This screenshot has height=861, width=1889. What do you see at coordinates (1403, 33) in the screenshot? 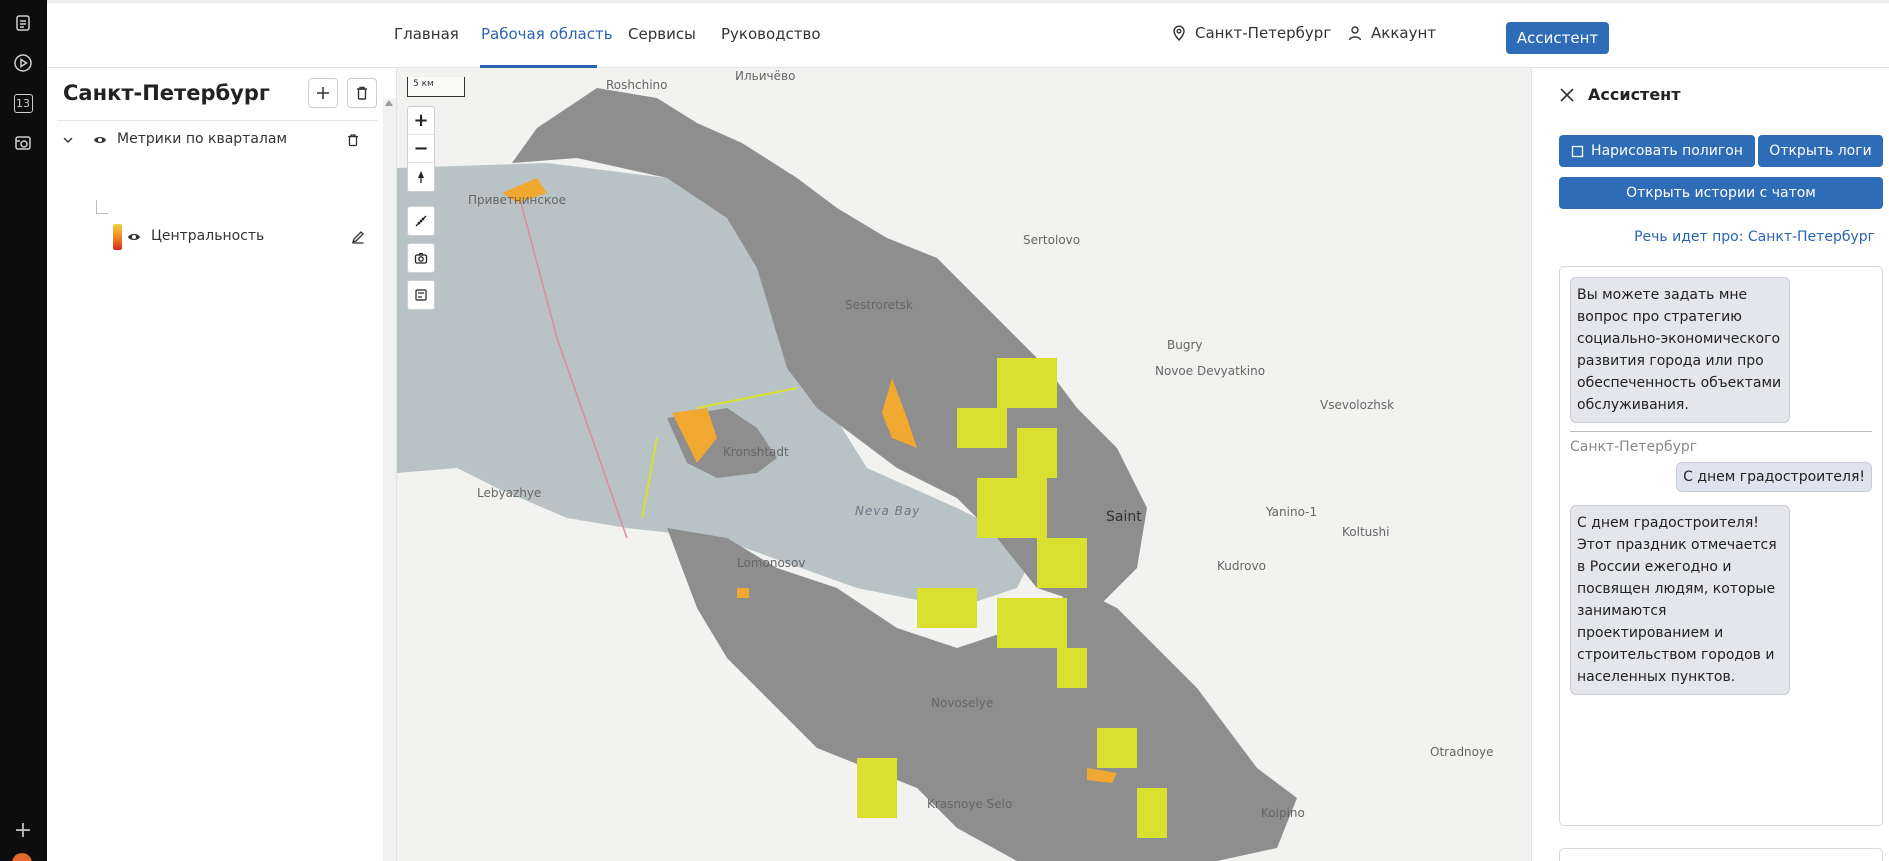
I see `account-label: Аккаунт` at bounding box center [1403, 33].